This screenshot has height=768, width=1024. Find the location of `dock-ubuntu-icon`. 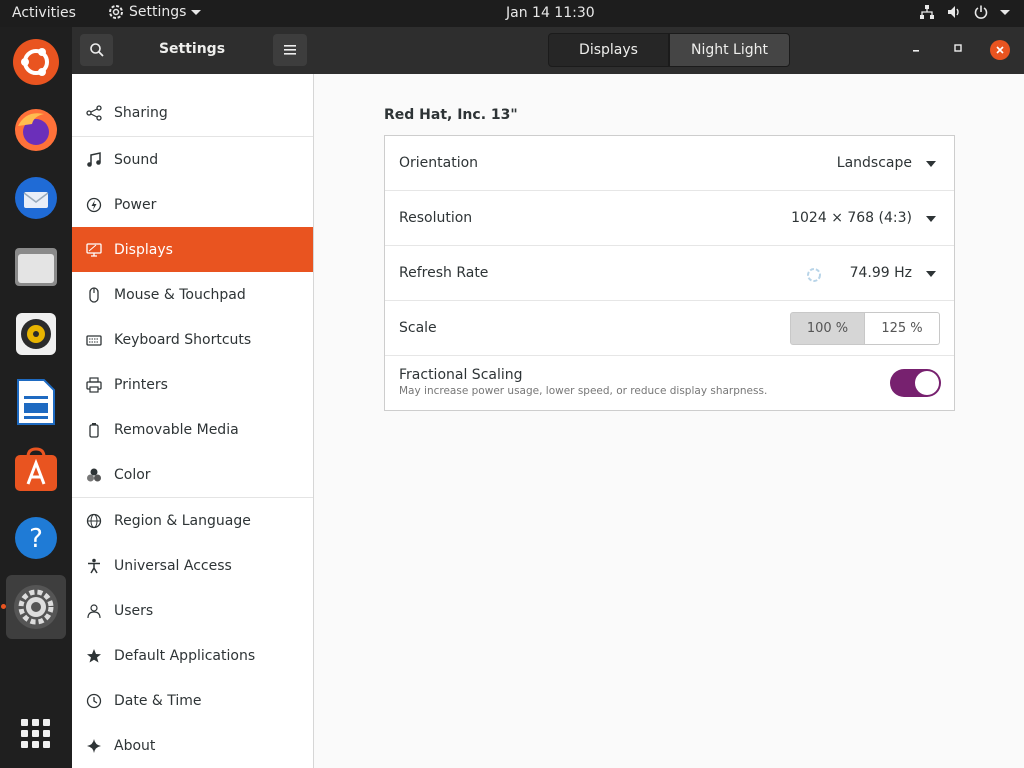

dock-ubuntu-icon is located at coordinates (36, 62).